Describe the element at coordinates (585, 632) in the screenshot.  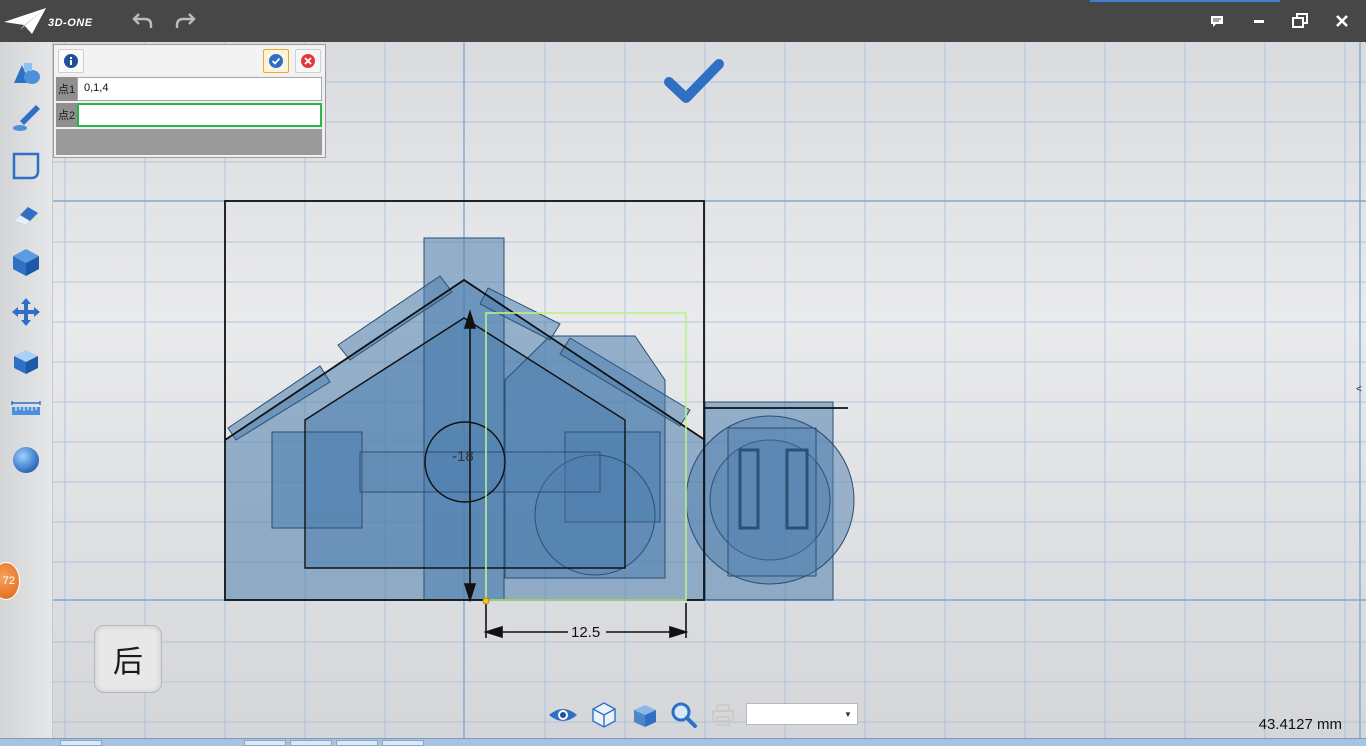
I see `horizontal-dimension-label: 12.5` at that location.